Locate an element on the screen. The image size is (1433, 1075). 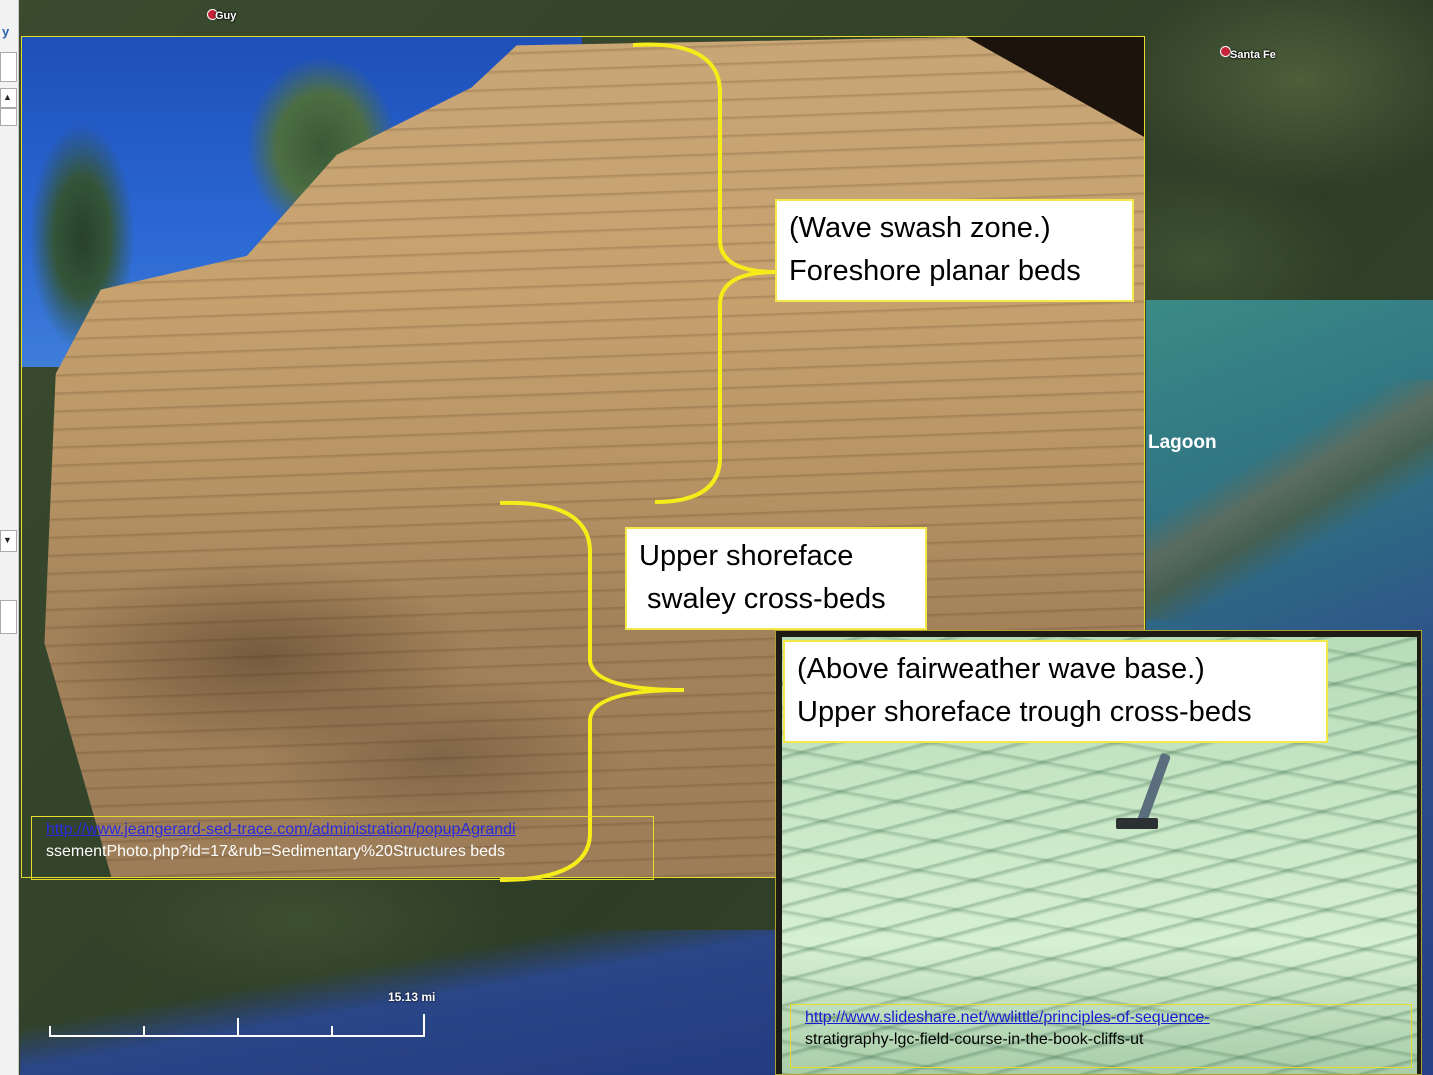
side-panel-dropdown: ▼ is located at coordinates (8, 541).